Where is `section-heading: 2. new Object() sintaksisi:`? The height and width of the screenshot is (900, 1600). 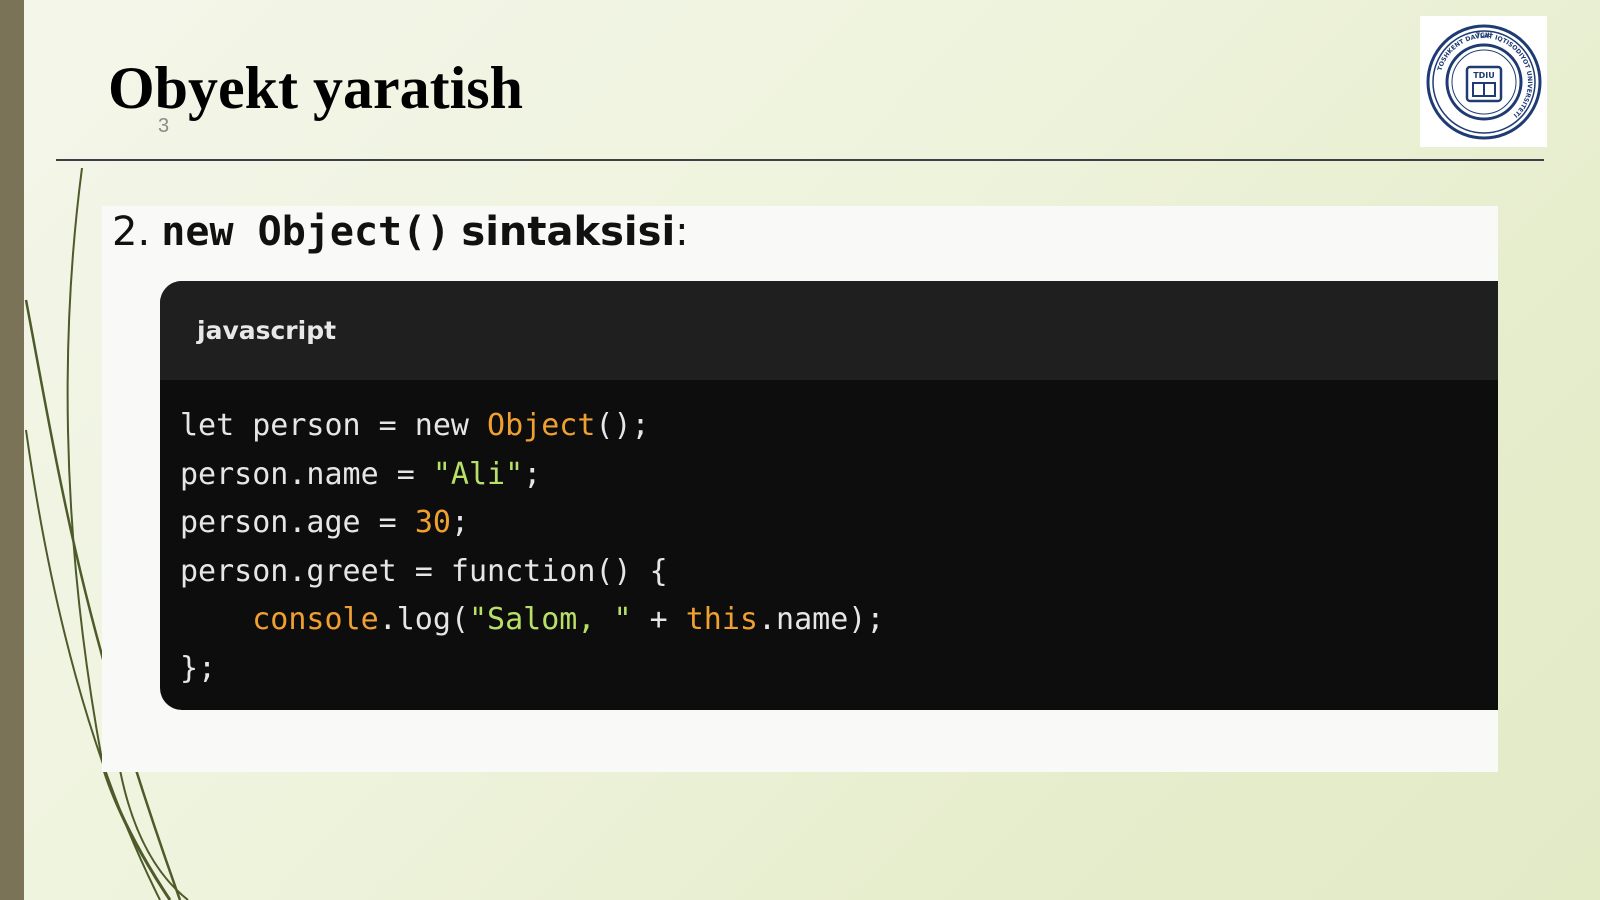 section-heading: 2. new Object() sintaksisi: is located at coordinates (400, 232).